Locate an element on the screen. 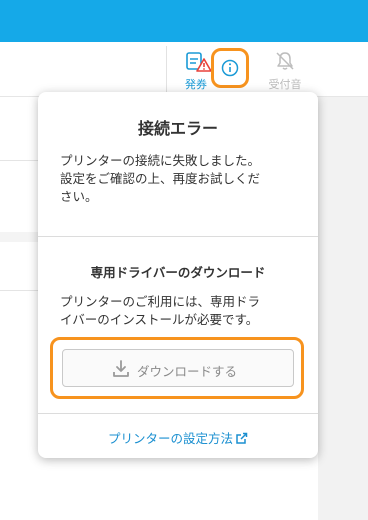 The height and width of the screenshot is (520, 368). printer-setup-link: プリンターの設定方法 is located at coordinates (178, 437).